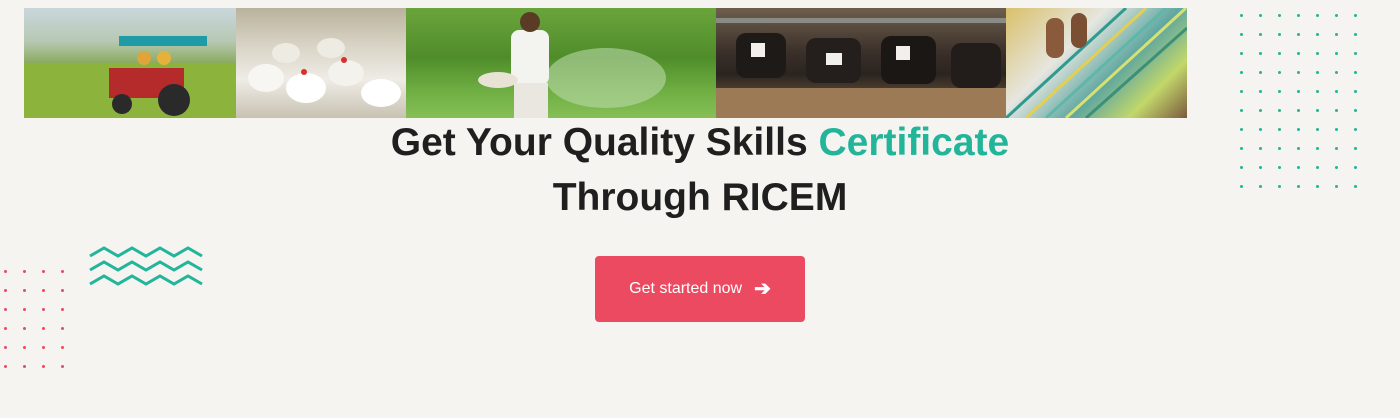 The image size is (1400, 418). Describe the element at coordinates (914, 142) in the screenshot. I see `hero-heading-accent: Certificate` at that location.